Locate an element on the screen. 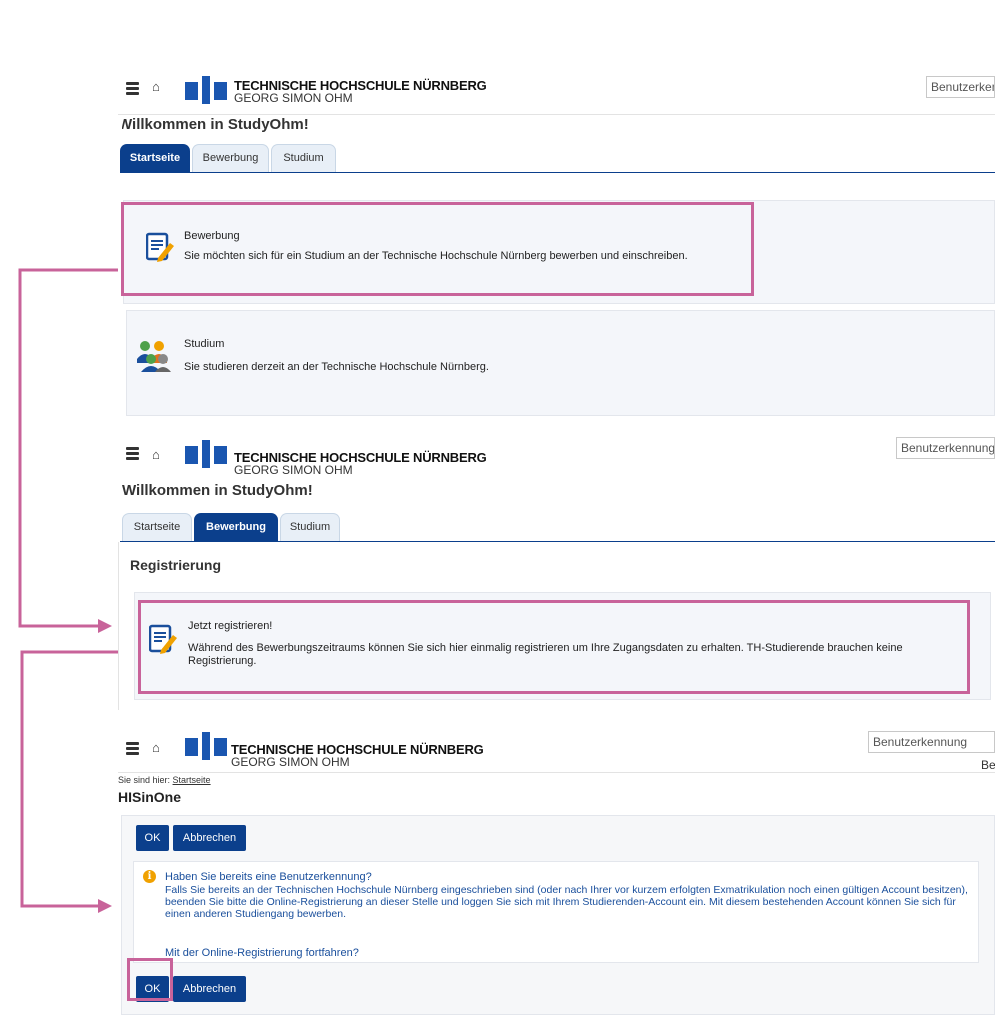  arrow-head-registration is located at coordinates (105, 626).